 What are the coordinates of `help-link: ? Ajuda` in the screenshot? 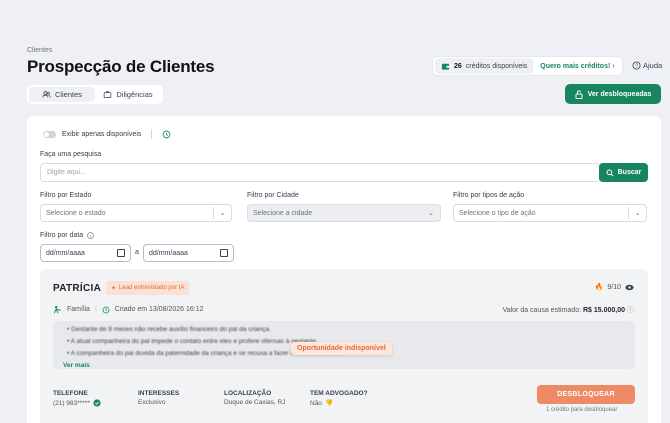 It's located at (647, 65).